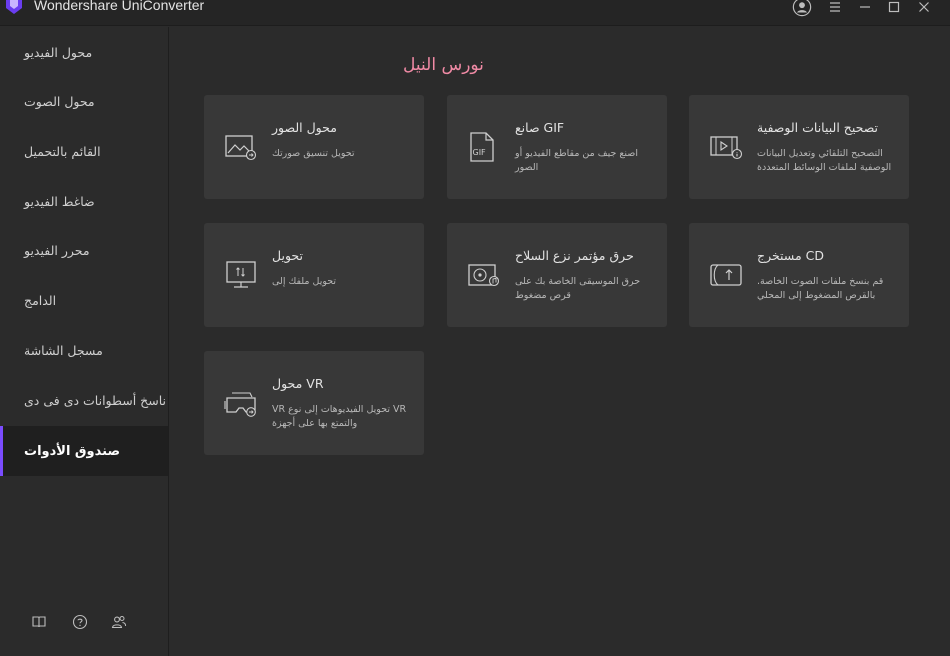 The width and height of the screenshot is (950, 656). I want to click on sidebar-item-screen-recorder: مسجل الشاشة, so click(75, 350).